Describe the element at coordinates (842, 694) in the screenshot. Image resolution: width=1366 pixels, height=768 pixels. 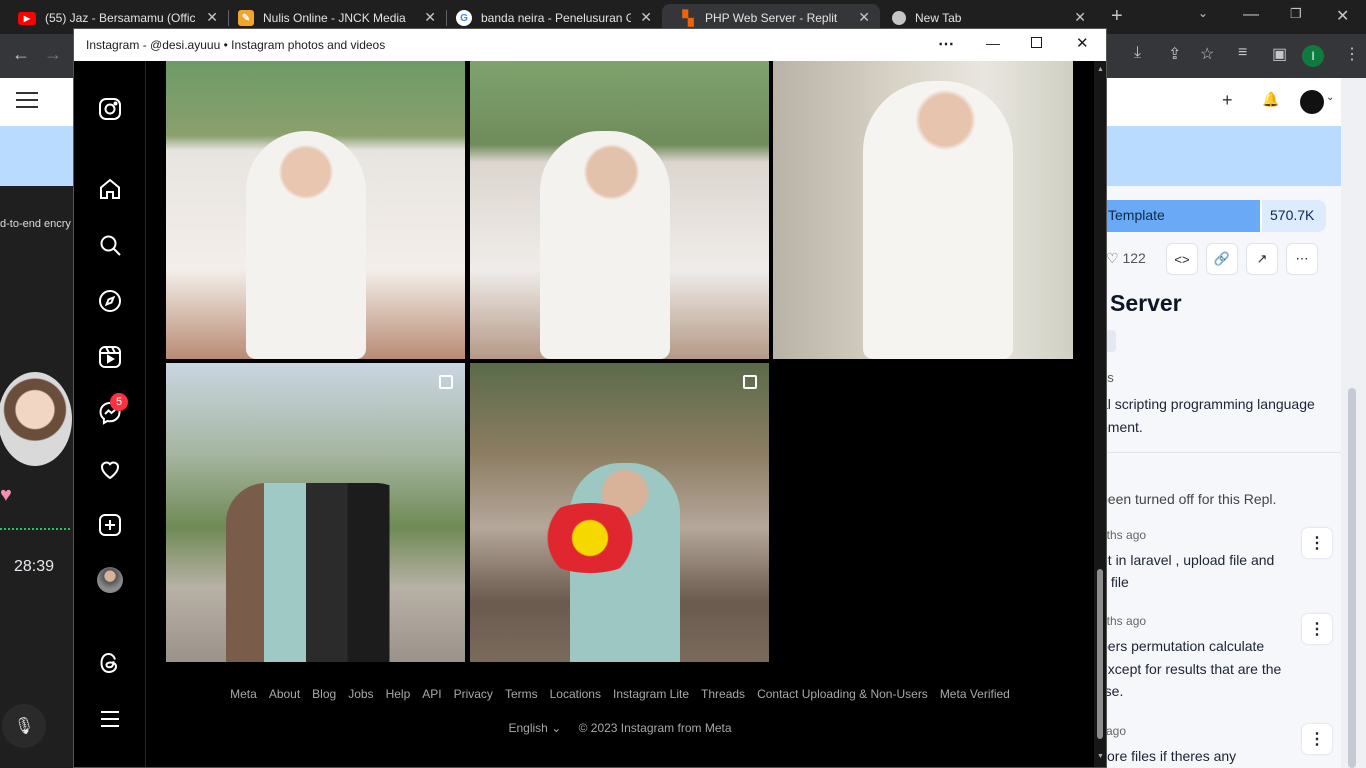
I see `footer-link: Contact Uploading & Non-Users` at that location.